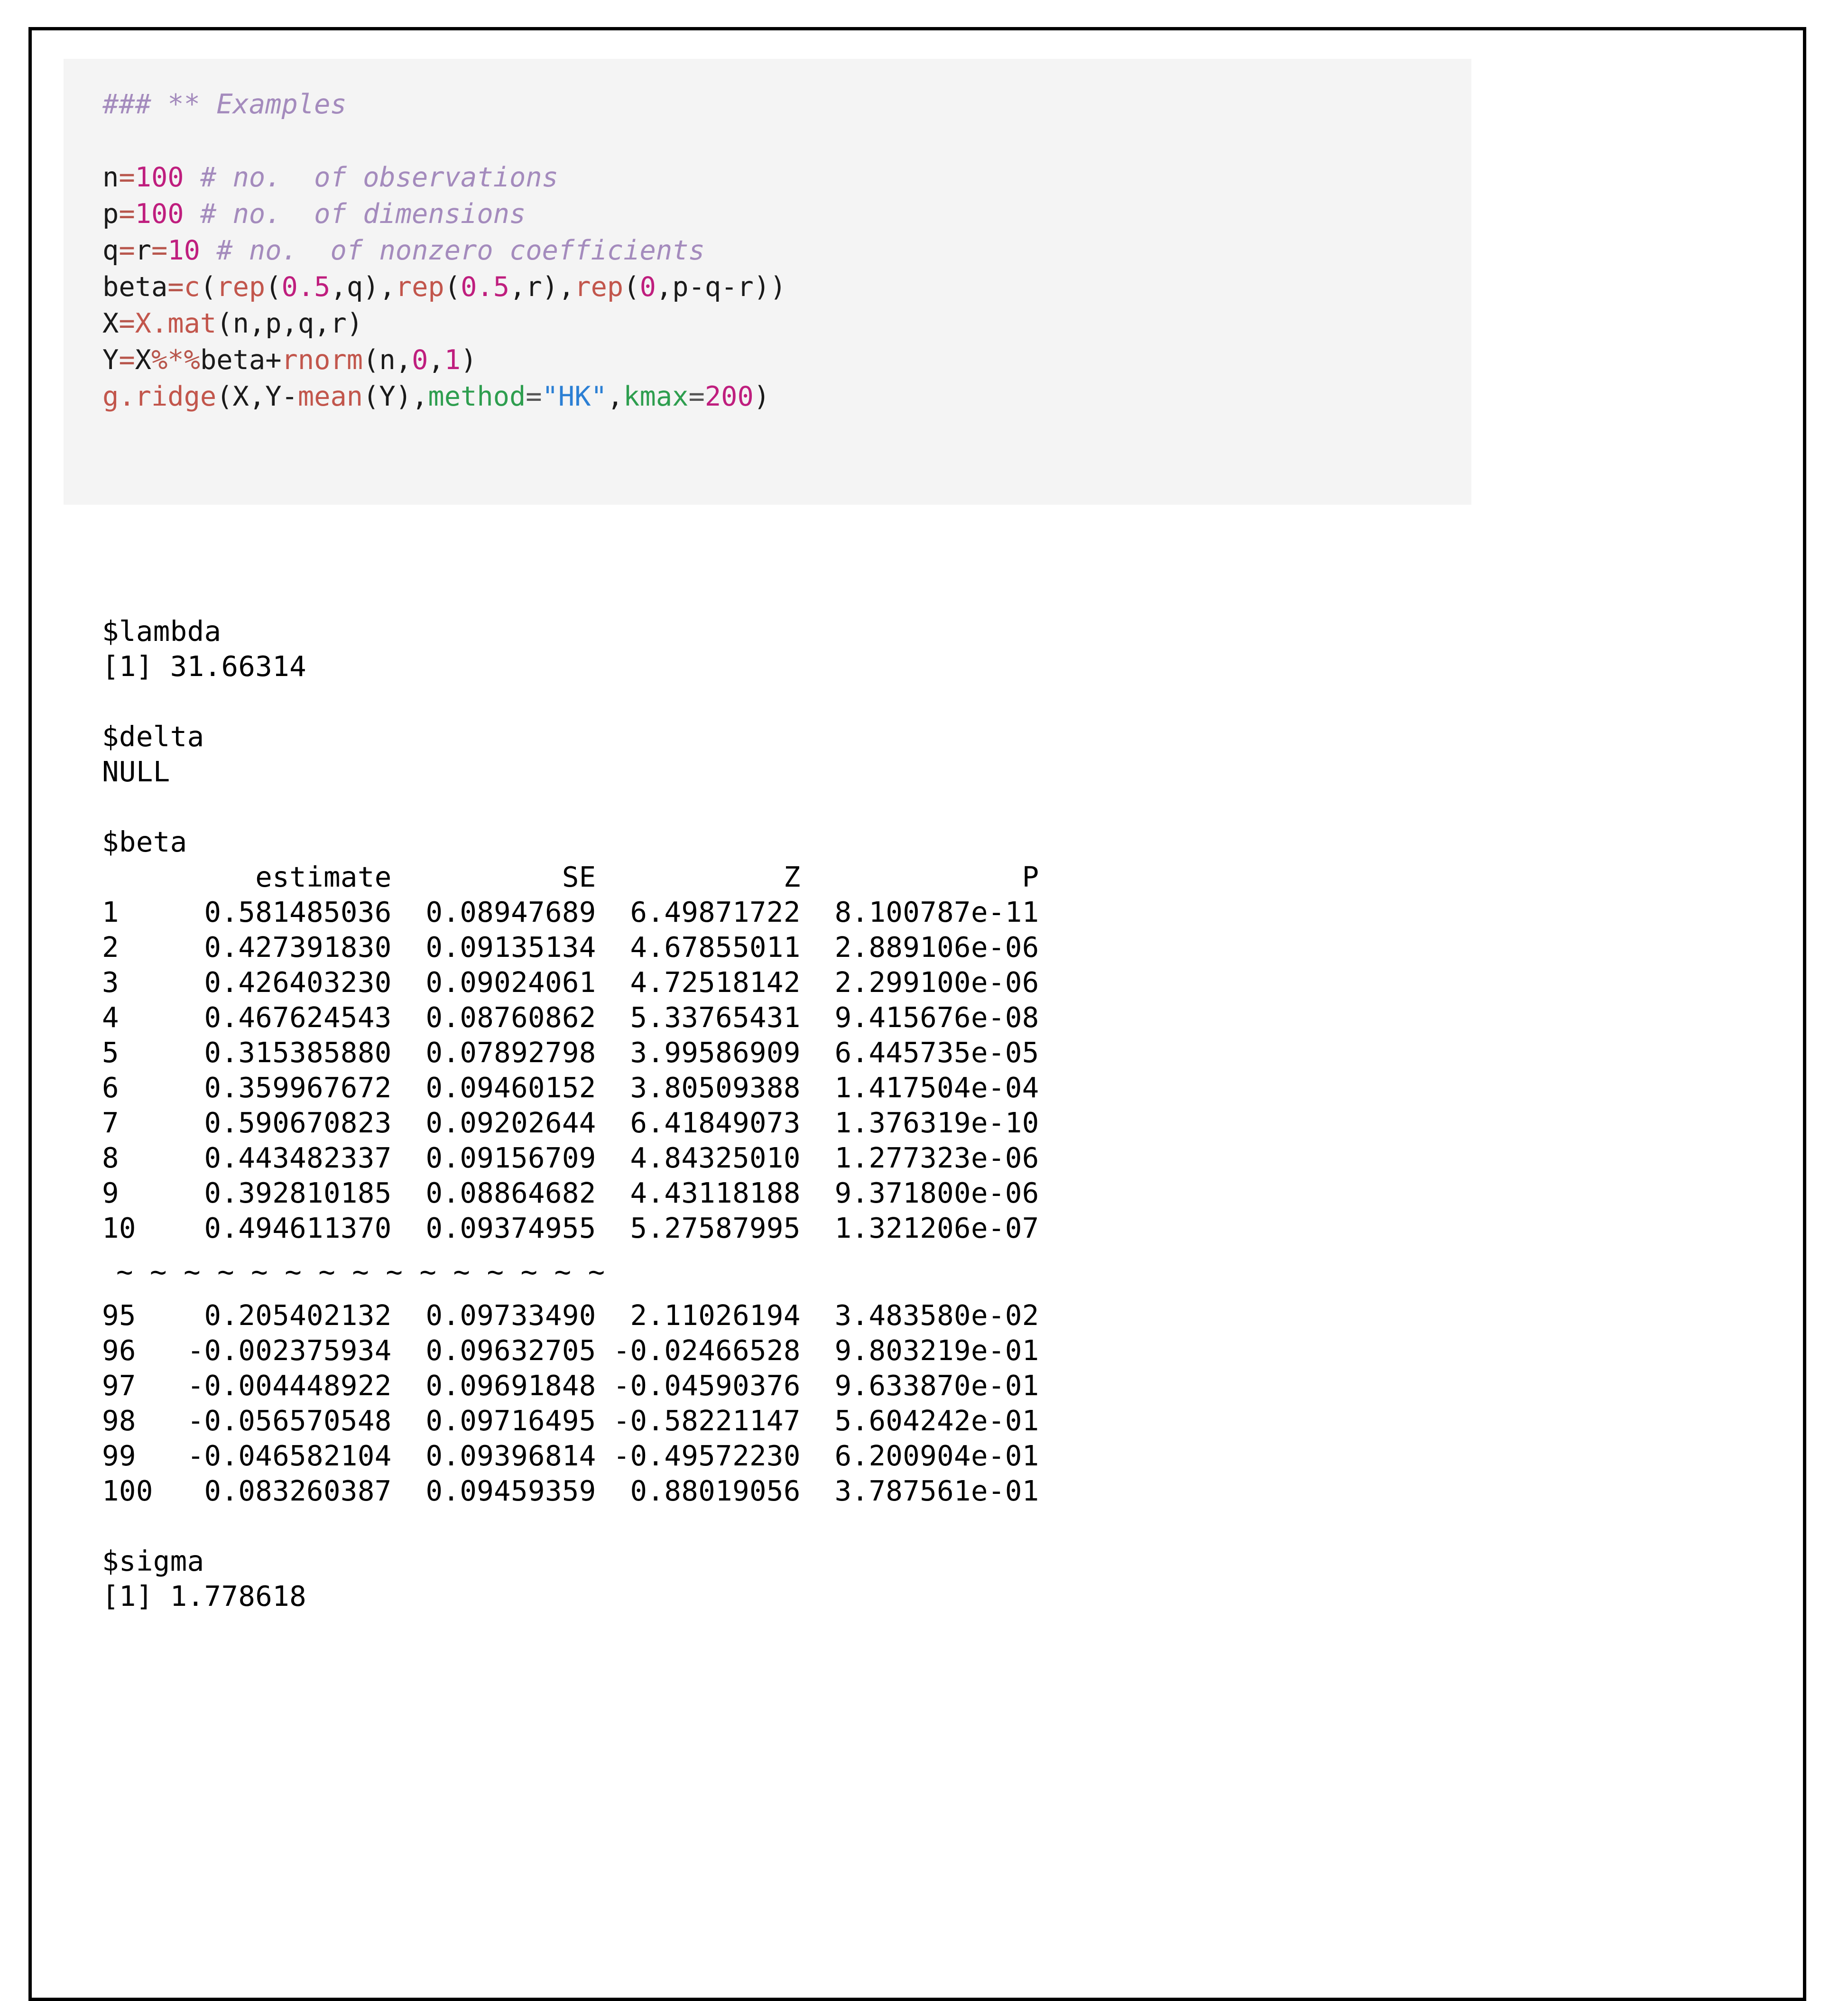  What do you see at coordinates (204, 1596) in the screenshot?
I see `sigma-value: [1] 1.778618` at bounding box center [204, 1596].